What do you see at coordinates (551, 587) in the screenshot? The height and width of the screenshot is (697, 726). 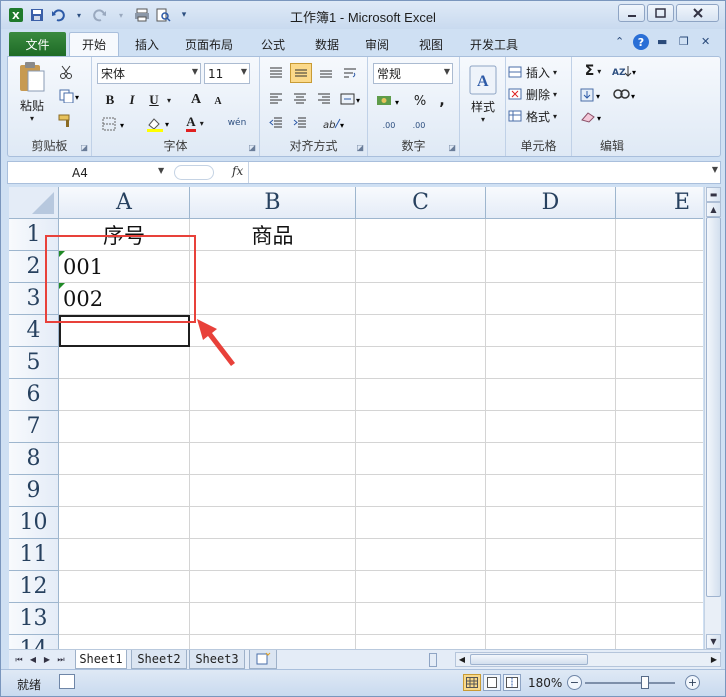 I see `cell-d12` at bounding box center [551, 587].